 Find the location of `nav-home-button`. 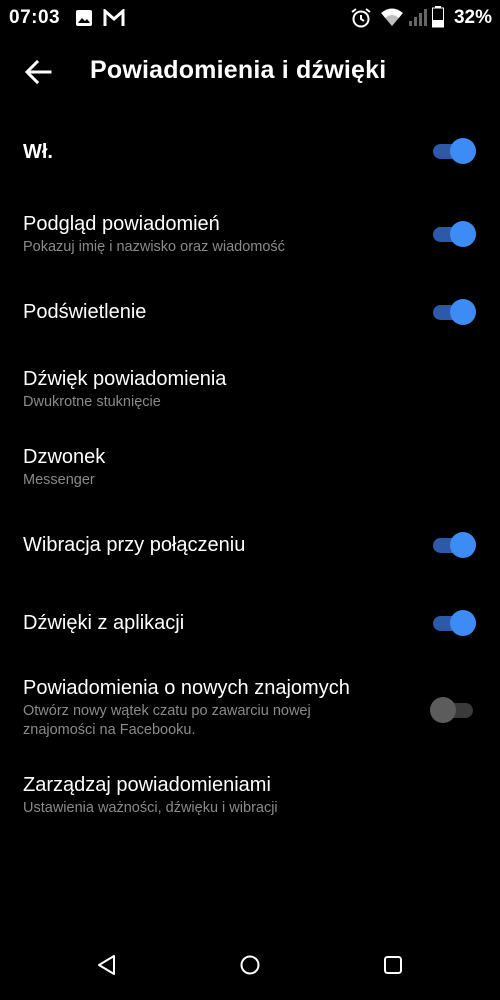

nav-home-button is located at coordinates (250, 965).